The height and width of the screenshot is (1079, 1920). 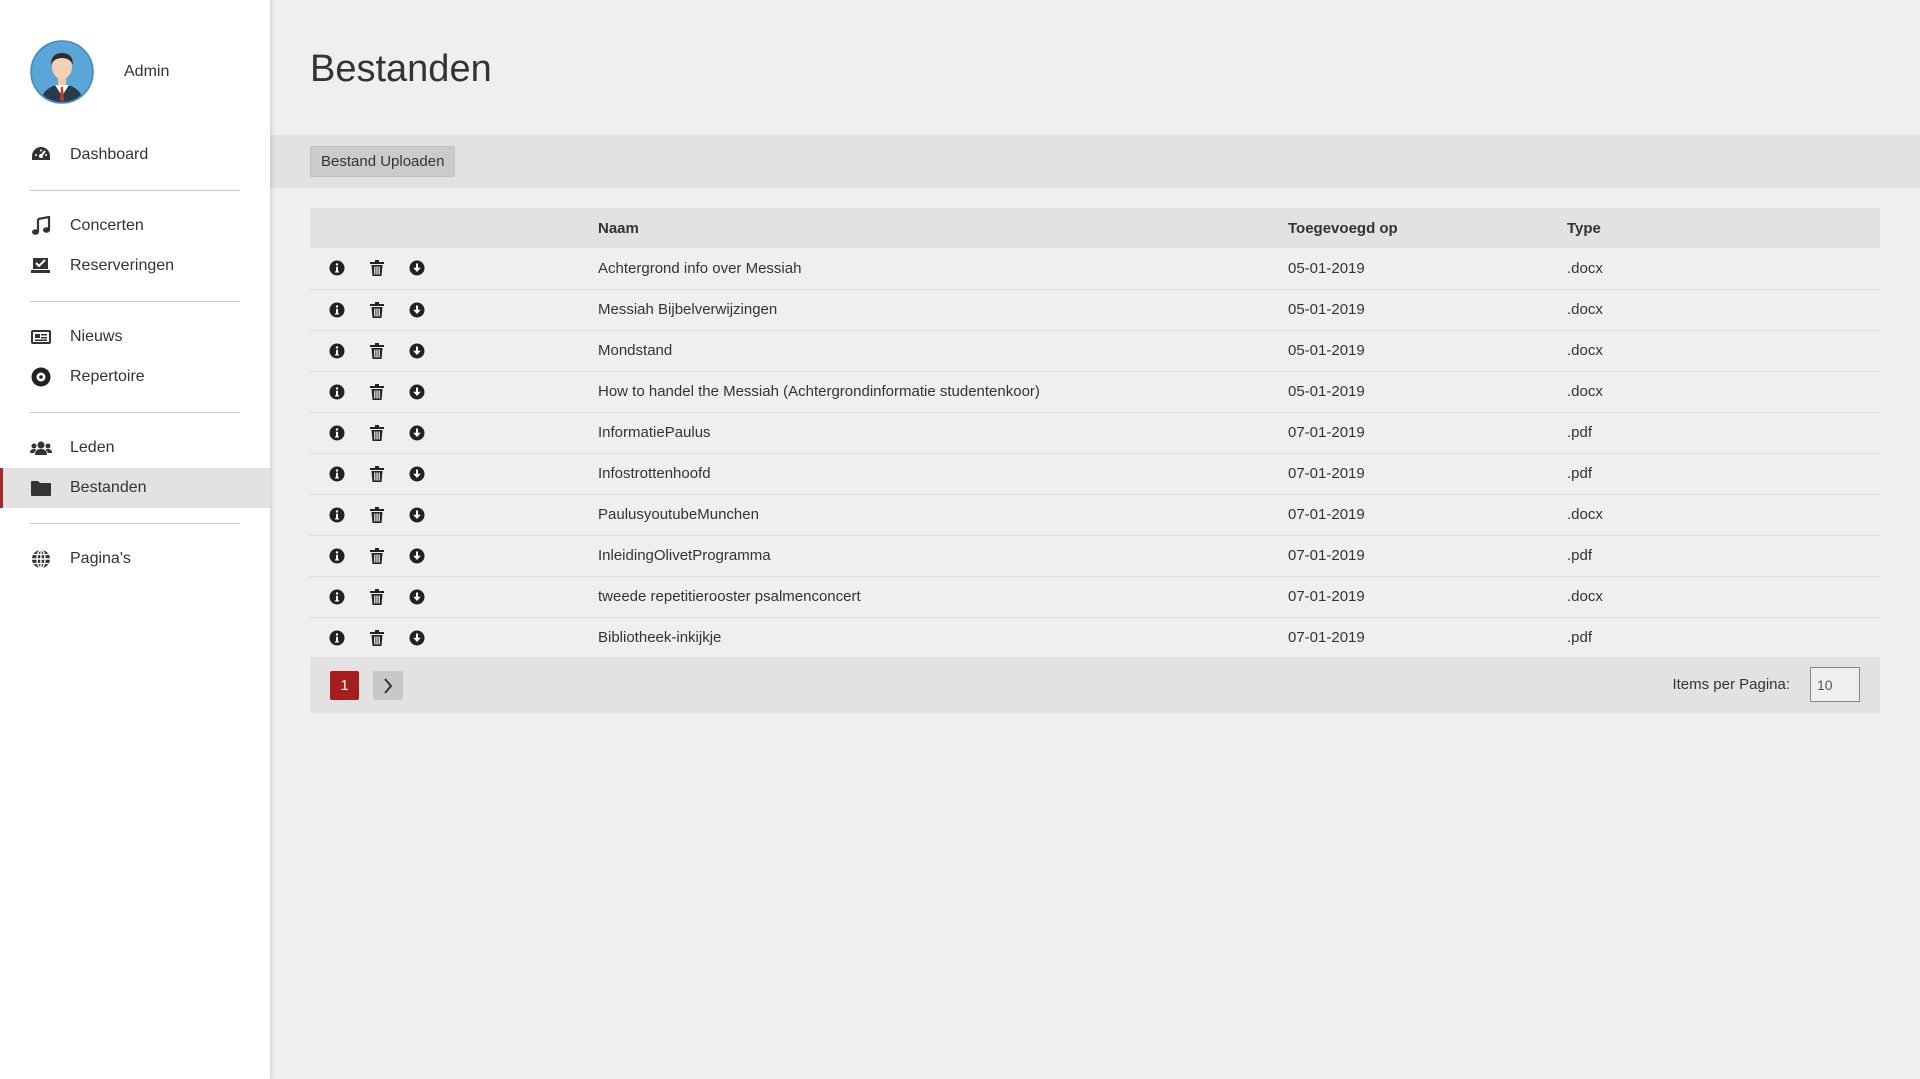 I want to click on file-name: InleidingOlivetProgramma, so click(x=684, y=555).